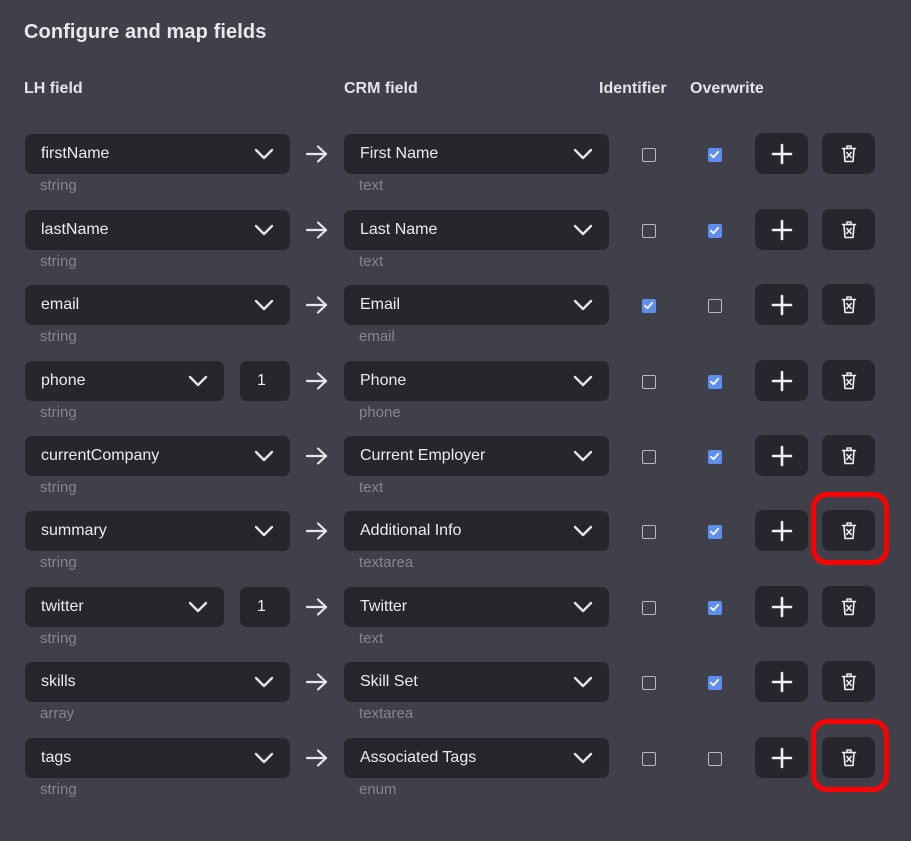 The height and width of the screenshot is (841, 911). I want to click on lh-field-select: phone, so click(124, 381).